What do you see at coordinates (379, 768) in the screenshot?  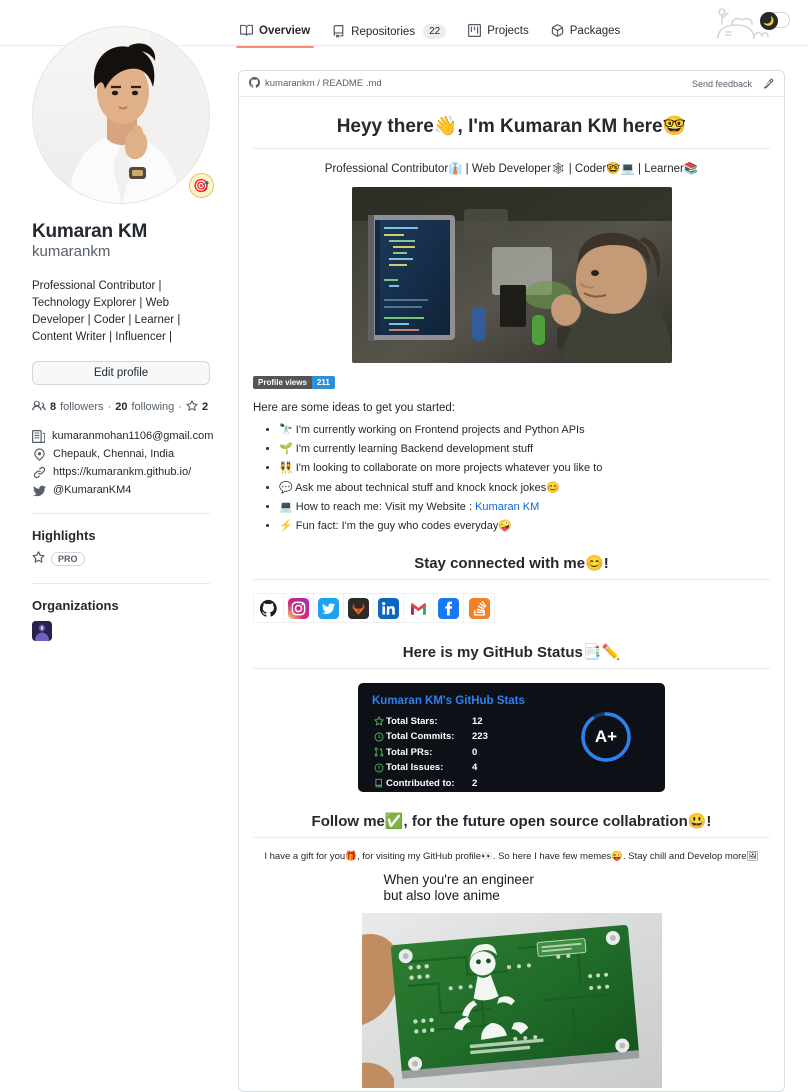 I see `issue-icon` at bounding box center [379, 768].